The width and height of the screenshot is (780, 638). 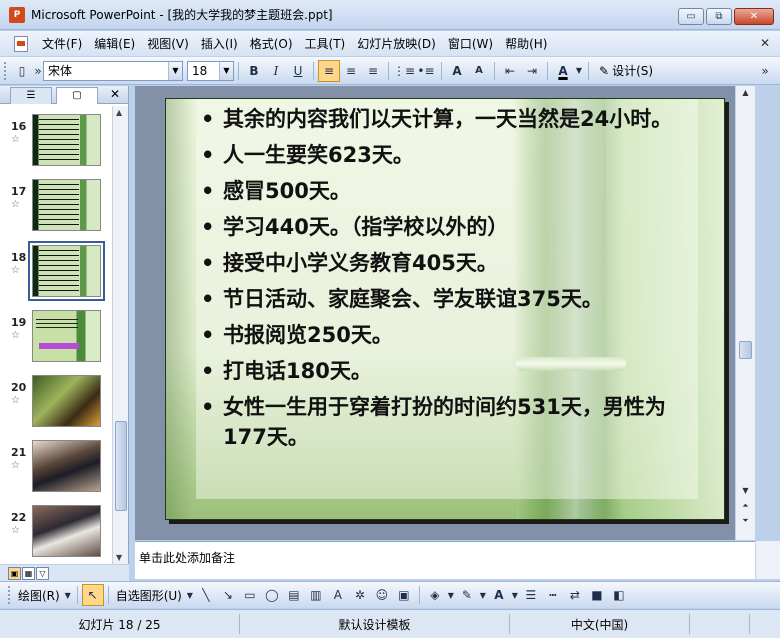 What do you see at coordinates (56, 470) in the screenshot?
I see `slide-thumbnail-21: 21 ☆` at bounding box center [56, 470].